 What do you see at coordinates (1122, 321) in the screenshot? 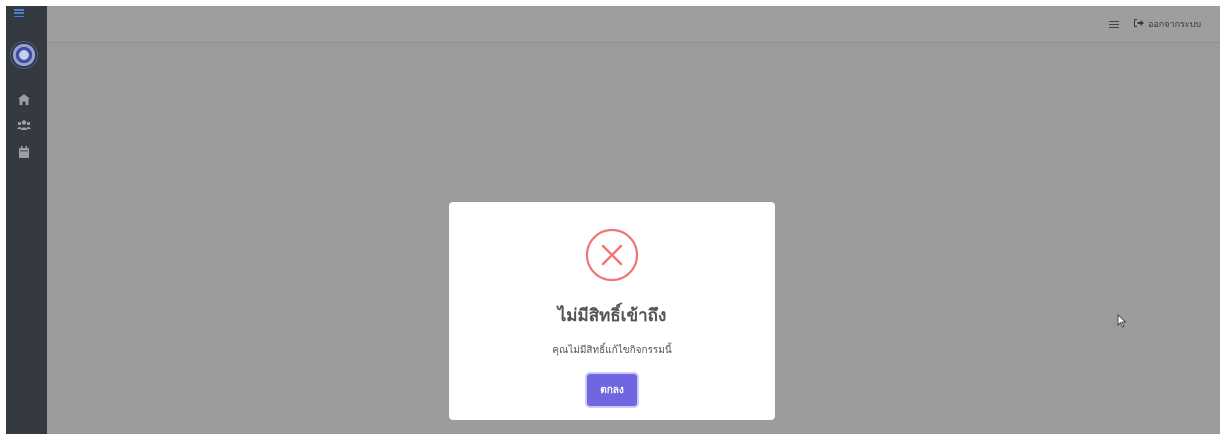
I see `mouse-cursor-icon` at bounding box center [1122, 321].